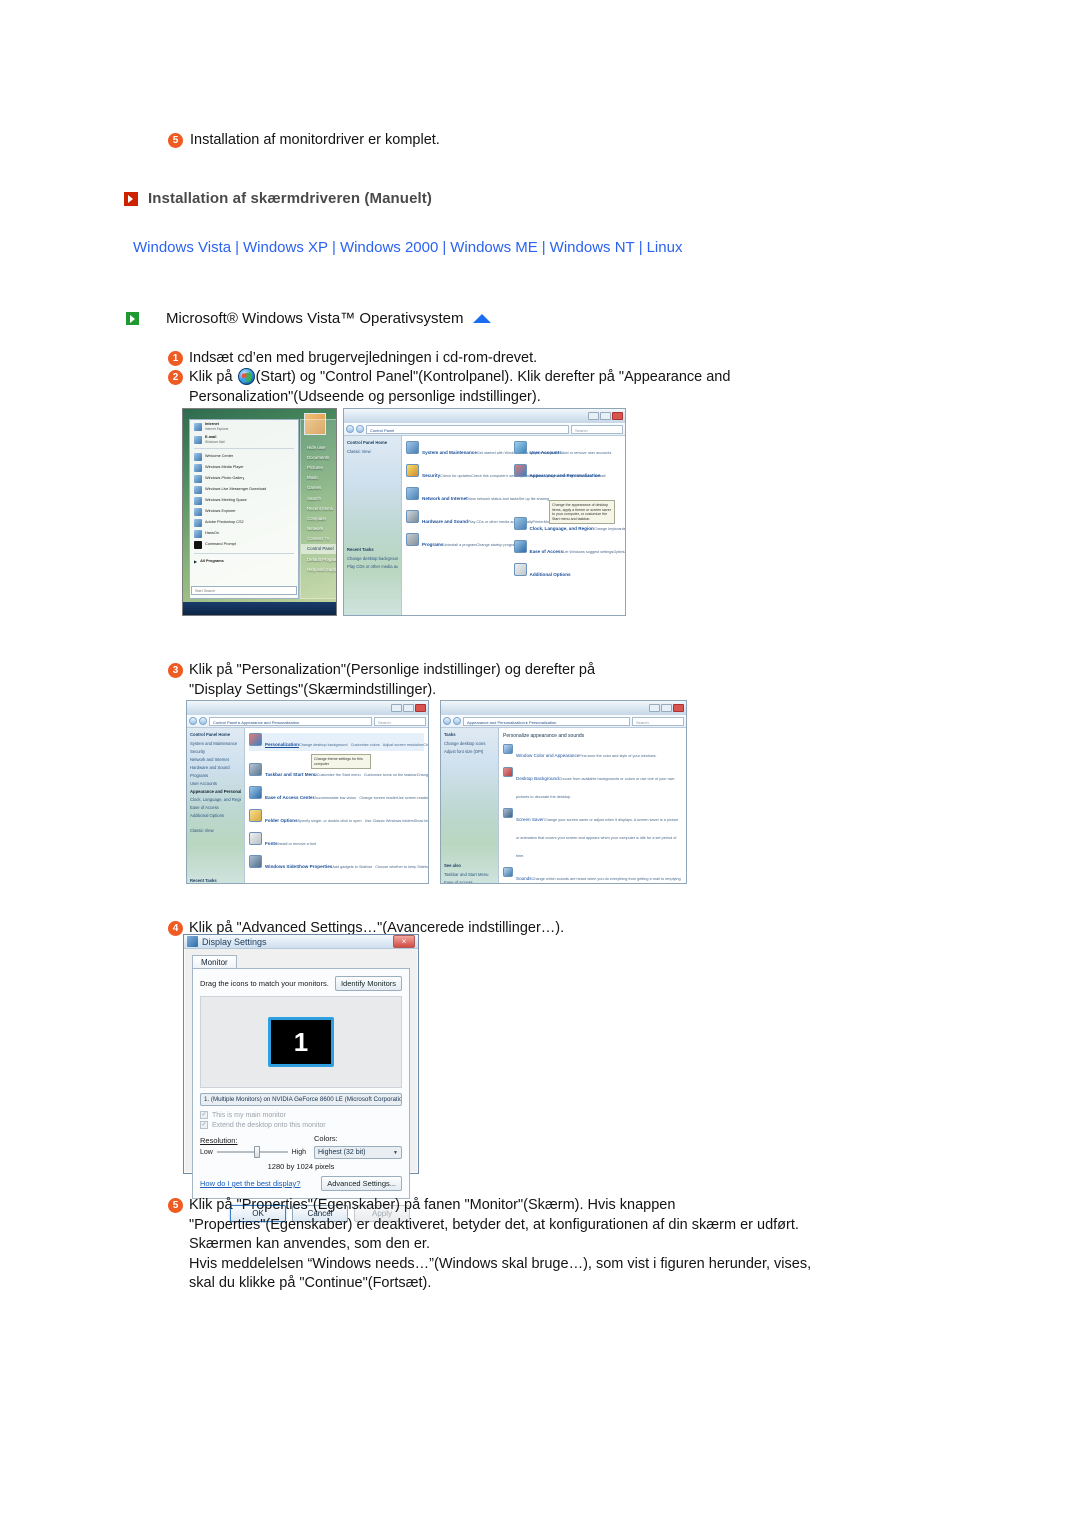  I want to click on category-appearance-and-personalization: Appearance and Personalization, so click(566, 473).